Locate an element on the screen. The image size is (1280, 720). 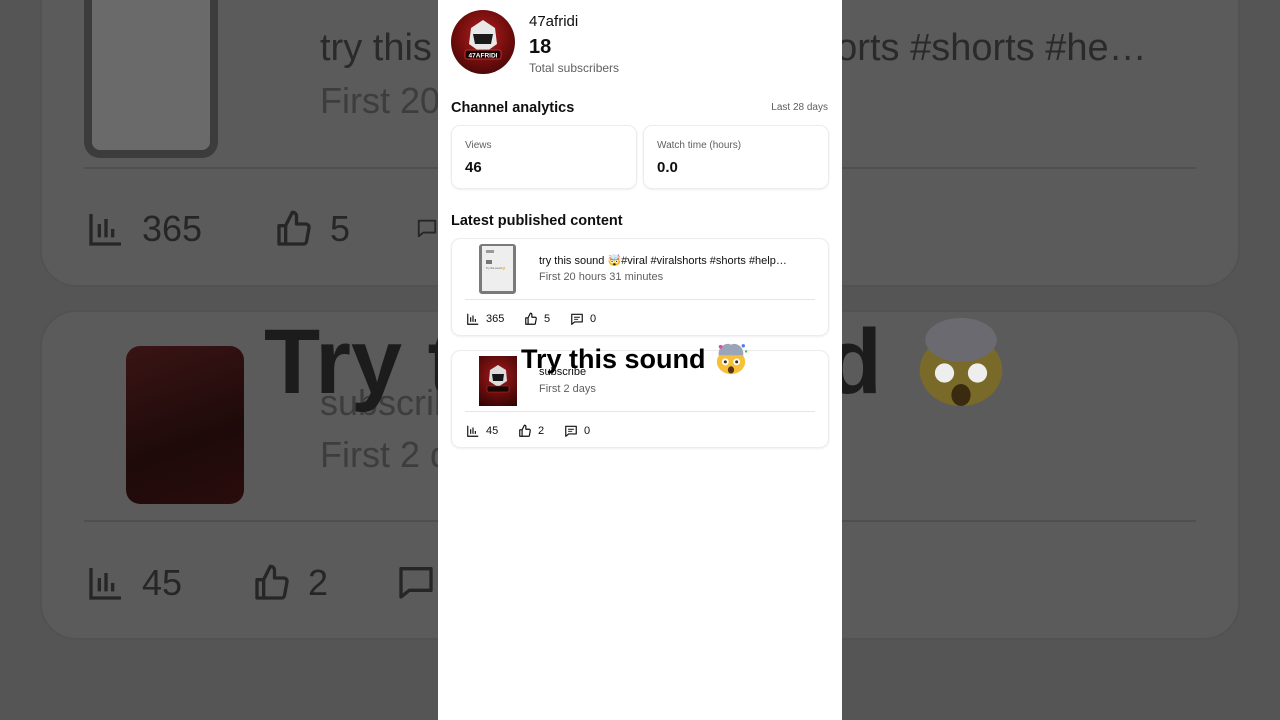
video-views-1: 365 is located at coordinates (495, 319).